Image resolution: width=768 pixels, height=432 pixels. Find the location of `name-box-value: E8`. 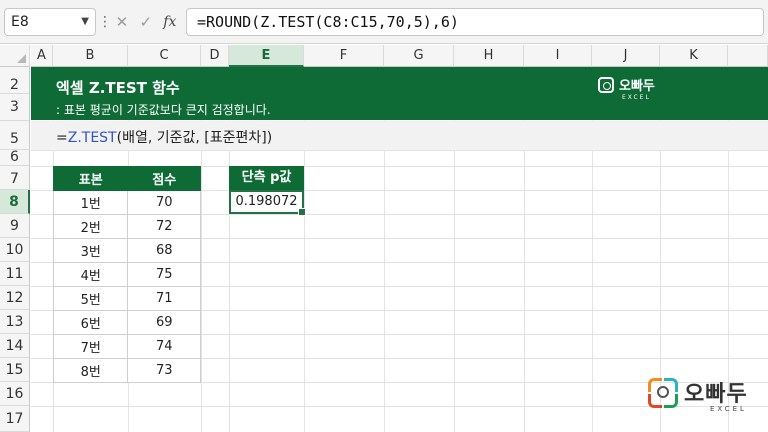

name-box-value: E8 is located at coordinates (20, 22).